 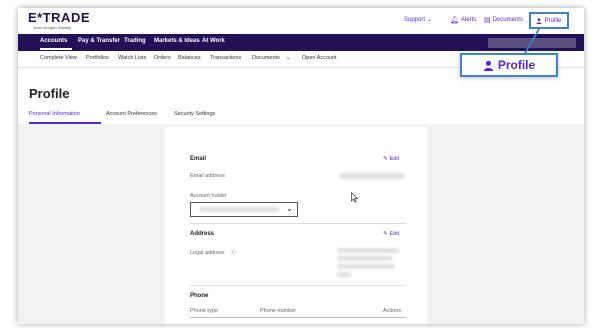 What do you see at coordinates (239, 209) in the screenshot?
I see `account-holder-value-redacted` at bounding box center [239, 209].